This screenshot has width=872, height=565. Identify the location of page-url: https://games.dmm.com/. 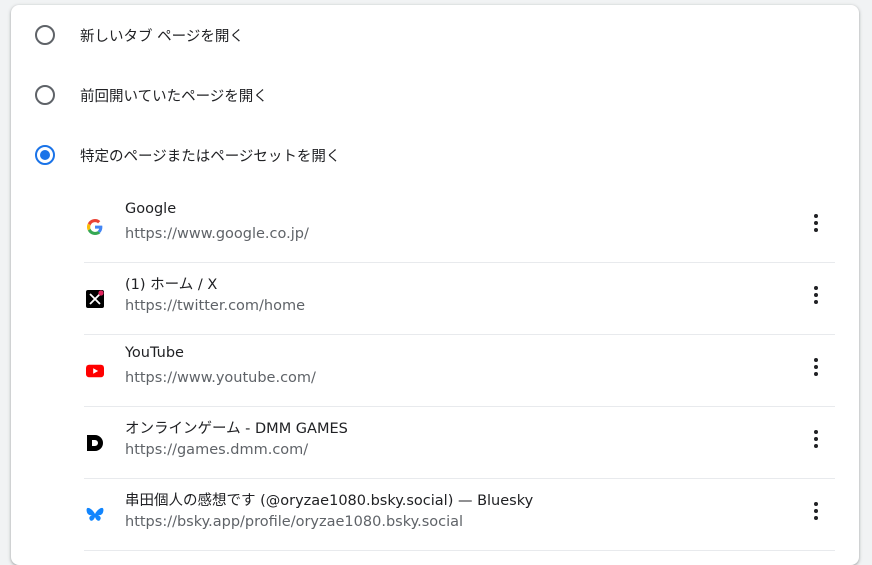
(217, 450).